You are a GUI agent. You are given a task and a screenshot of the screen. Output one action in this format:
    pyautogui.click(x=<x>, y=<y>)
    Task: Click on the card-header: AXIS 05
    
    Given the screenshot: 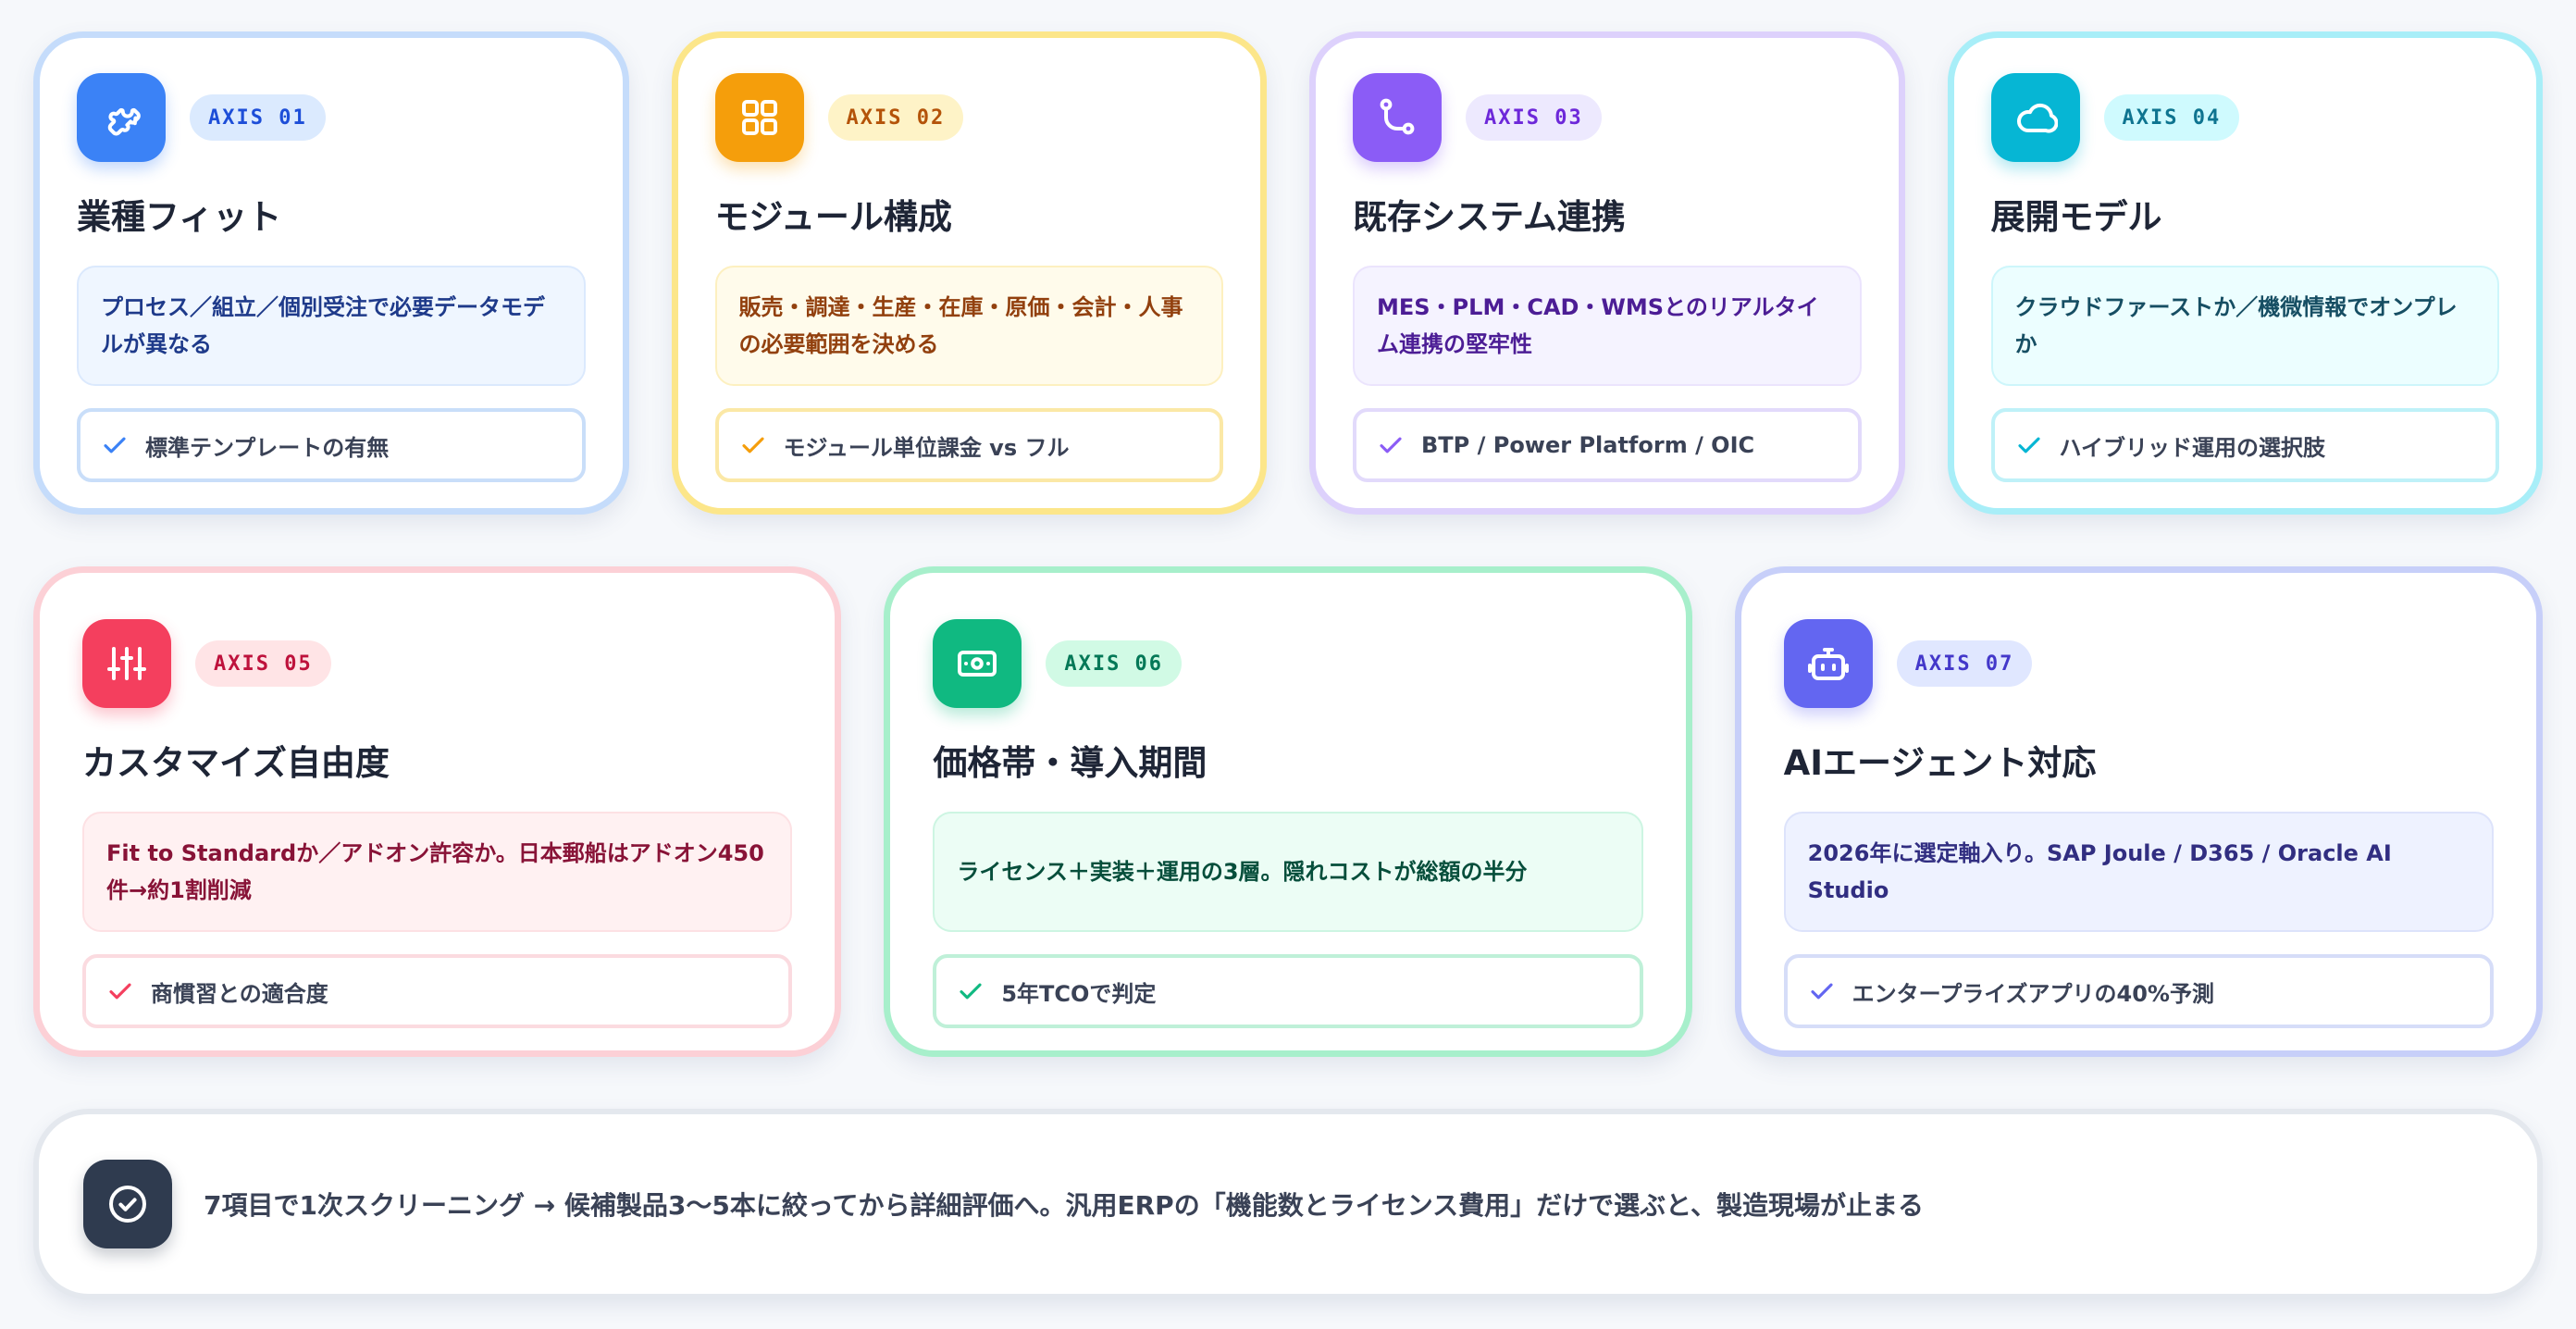 What is the action you would take?
    pyautogui.click(x=437, y=663)
    